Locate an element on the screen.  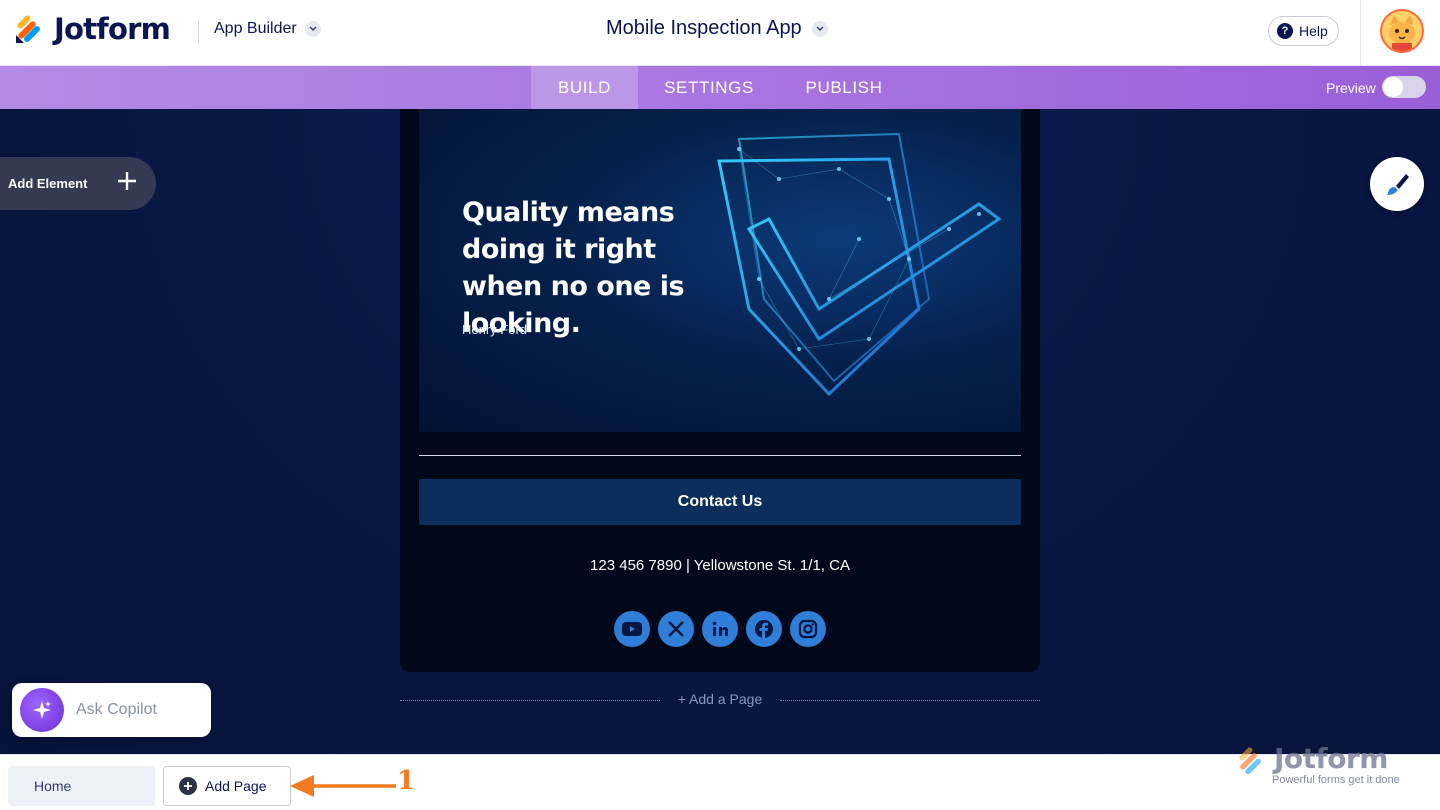
app-title-dropdown: Mobile Inspection App is located at coordinates (717, 28).